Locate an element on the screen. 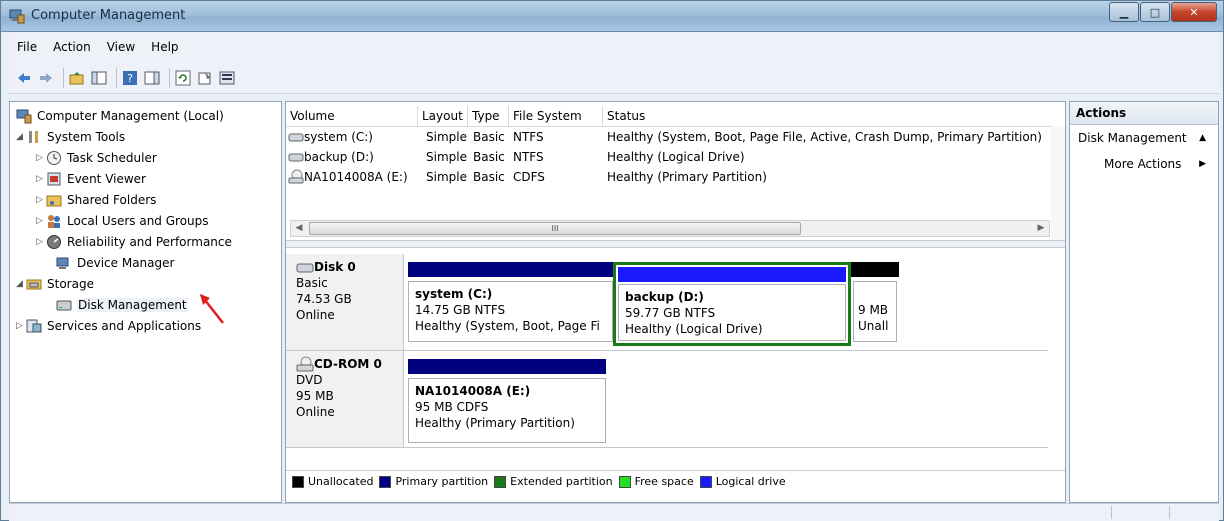 The image size is (1224, 521). shared-folder-icon is located at coordinates (54, 201).